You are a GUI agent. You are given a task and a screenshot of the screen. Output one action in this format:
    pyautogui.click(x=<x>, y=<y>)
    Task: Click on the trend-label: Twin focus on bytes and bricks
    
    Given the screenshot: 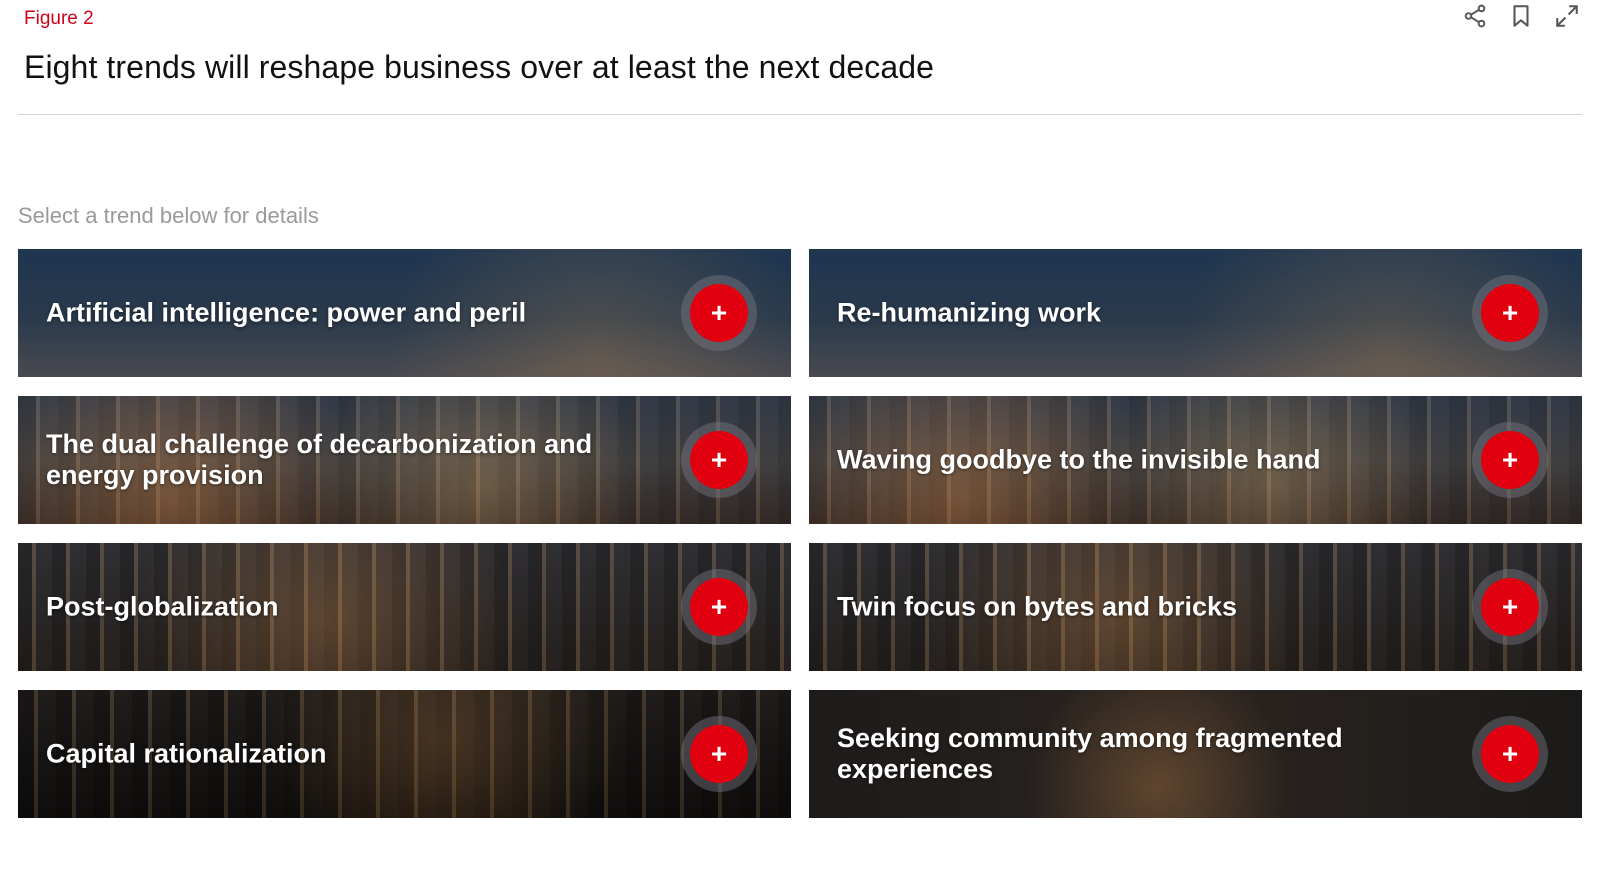 What is the action you would take?
    pyautogui.click(x=1037, y=606)
    